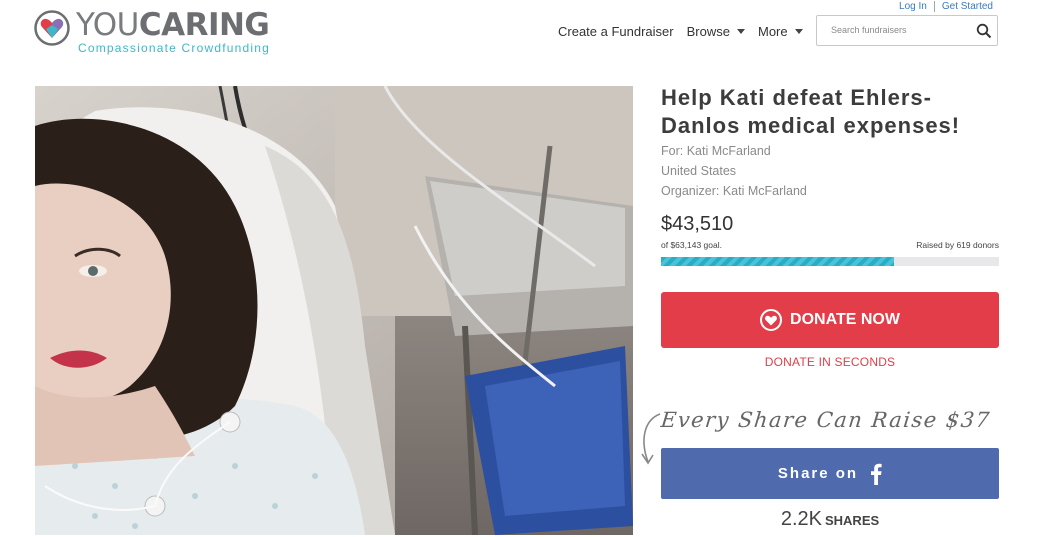 This screenshot has height=537, width=1040. I want to click on progress-bar, so click(830, 261).